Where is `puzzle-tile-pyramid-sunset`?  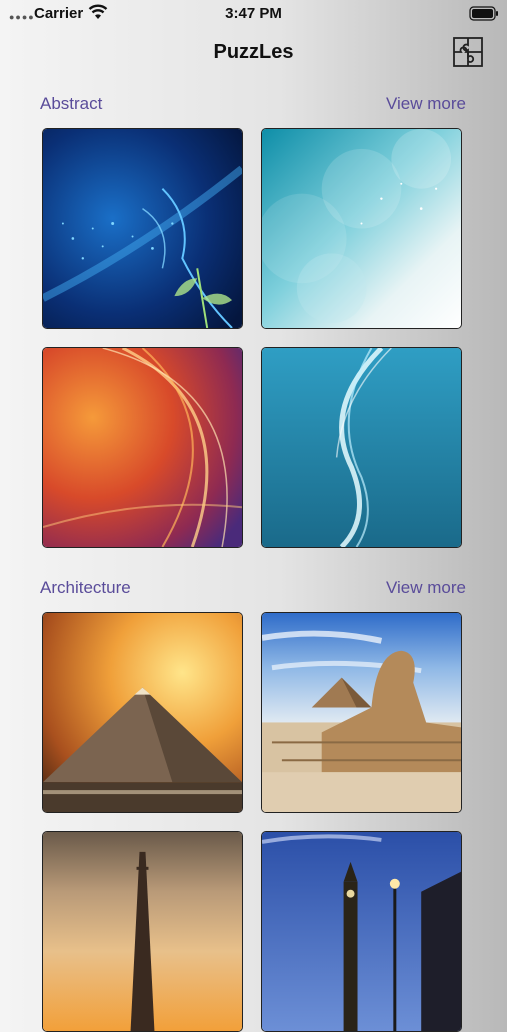 puzzle-tile-pyramid-sunset is located at coordinates (142, 712).